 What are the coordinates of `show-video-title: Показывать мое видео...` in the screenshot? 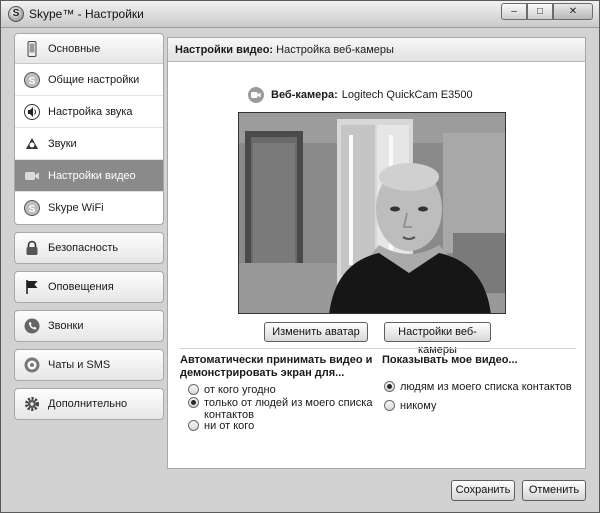 It's located at (450, 360).